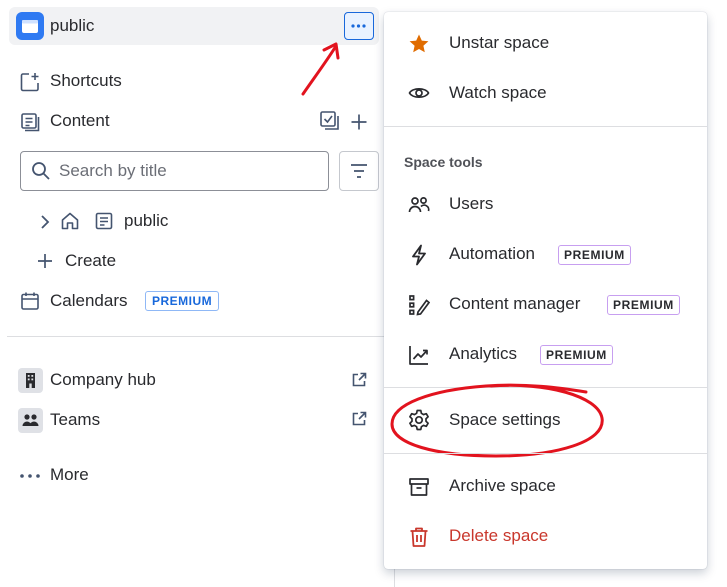  What do you see at coordinates (499, 535) in the screenshot?
I see `delete-label: Delete space` at bounding box center [499, 535].